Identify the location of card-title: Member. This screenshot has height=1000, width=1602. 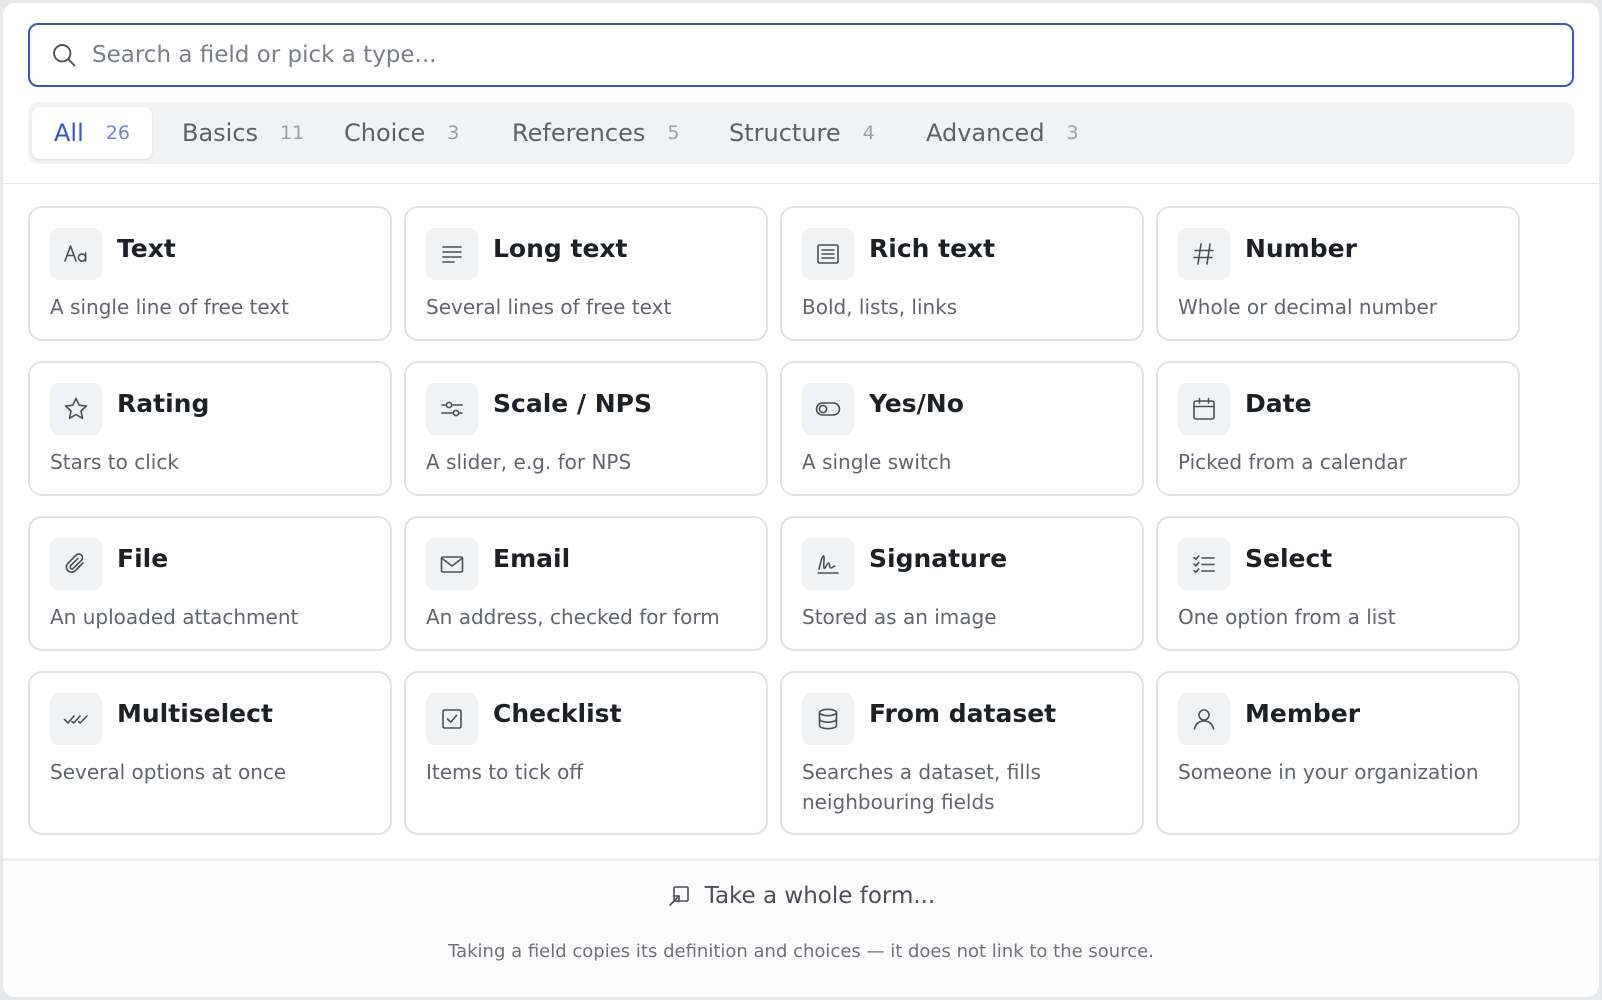
(1303, 713).